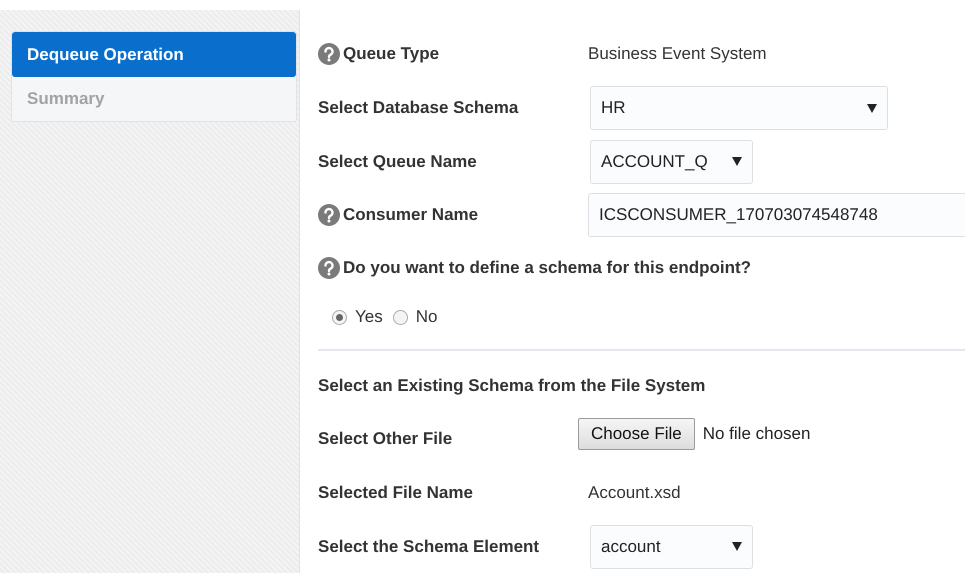  What do you see at coordinates (756, 434) in the screenshot?
I see `file-status: No file chosen` at bounding box center [756, 434].